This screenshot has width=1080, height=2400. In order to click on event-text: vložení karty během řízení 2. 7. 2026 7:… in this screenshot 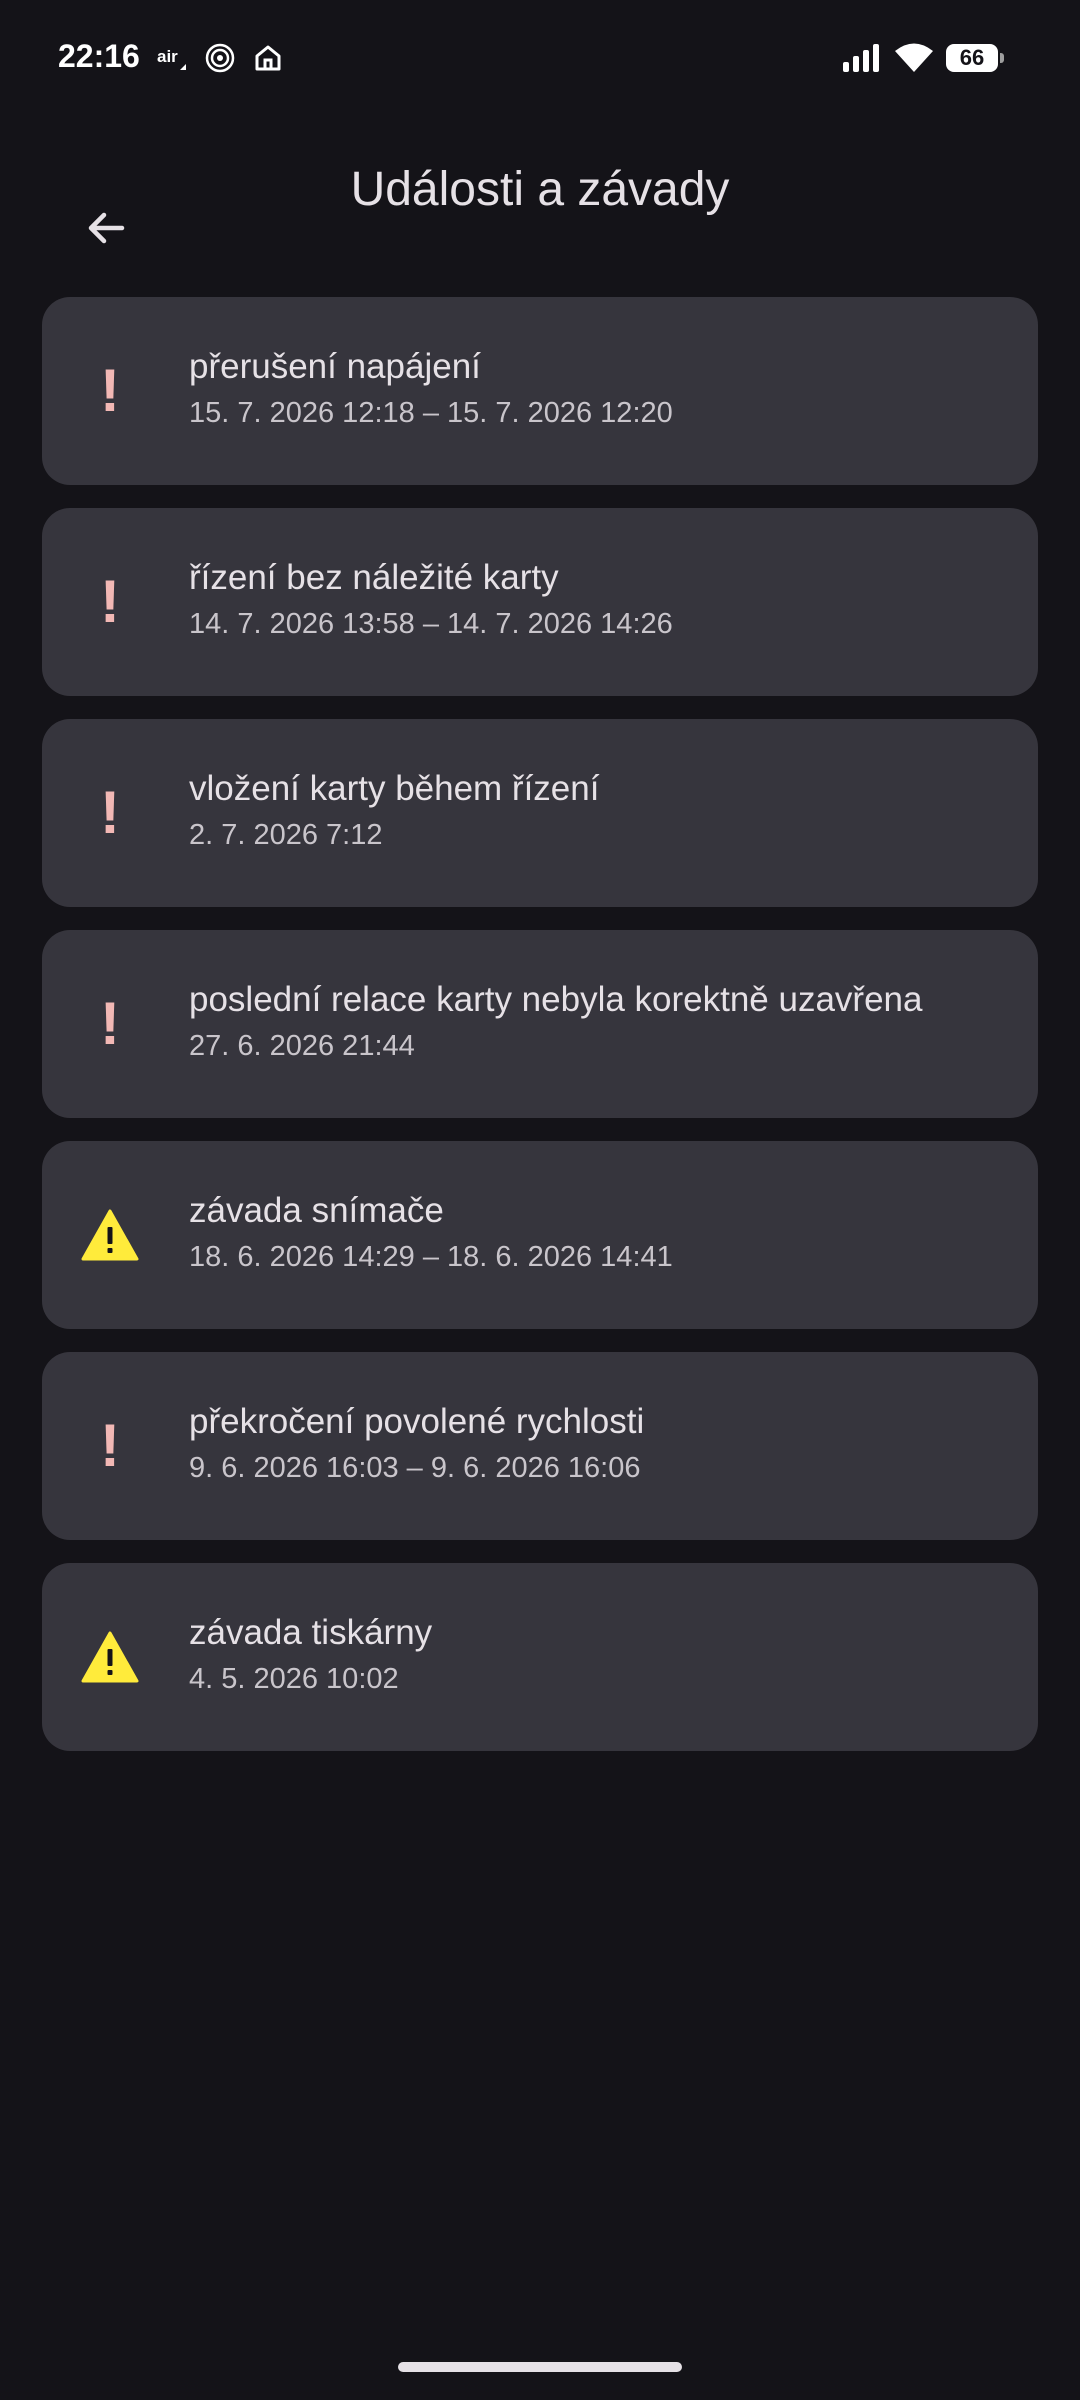, I will do `click(603, 810)`.